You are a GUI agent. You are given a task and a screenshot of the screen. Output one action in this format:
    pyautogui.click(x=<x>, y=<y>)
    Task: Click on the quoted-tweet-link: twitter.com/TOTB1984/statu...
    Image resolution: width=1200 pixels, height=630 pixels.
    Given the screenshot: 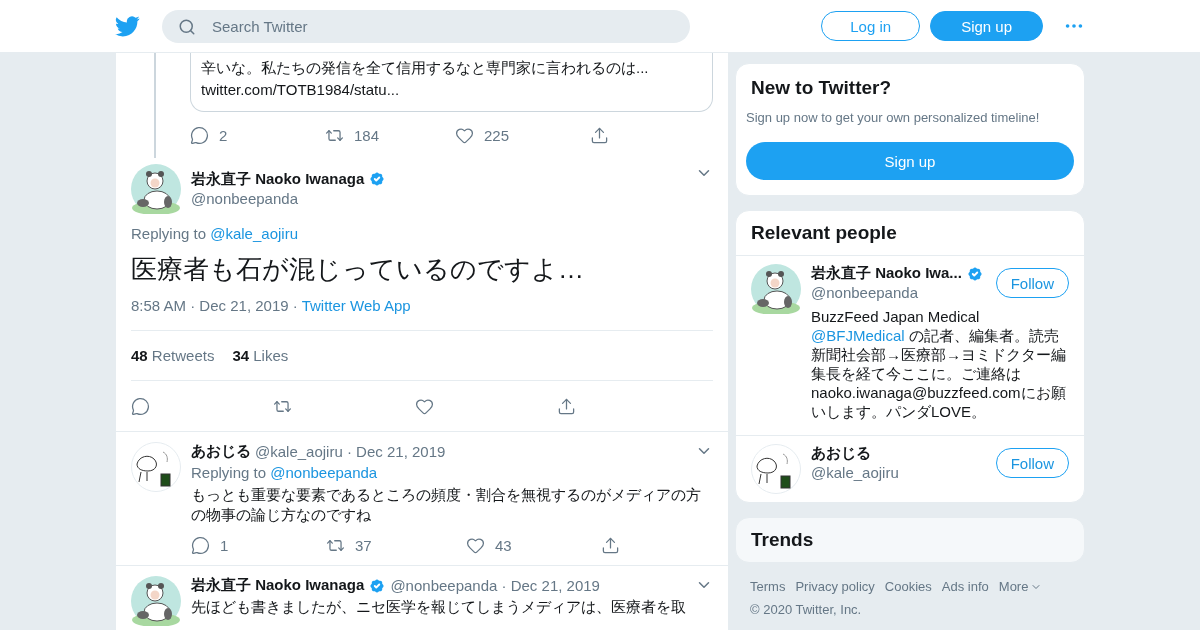 What is the action you would take?
    pyautogui.click(x=301, y=90)
    